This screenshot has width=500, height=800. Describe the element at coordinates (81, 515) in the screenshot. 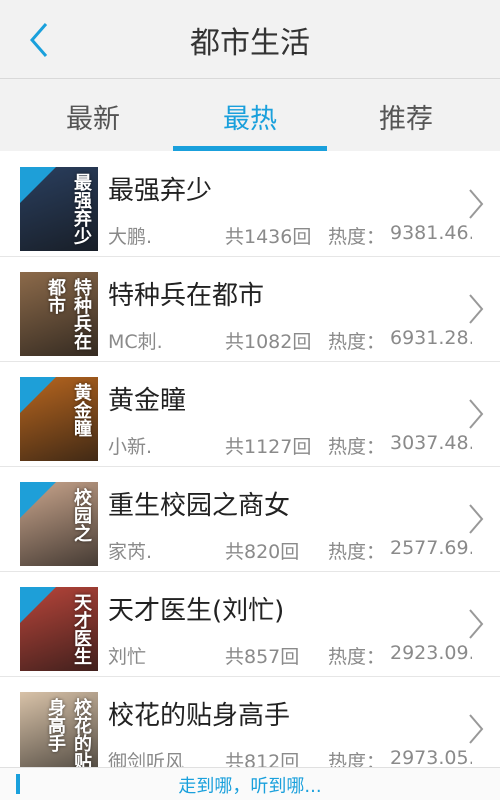

I see `cover-text: 校园之` at that location.